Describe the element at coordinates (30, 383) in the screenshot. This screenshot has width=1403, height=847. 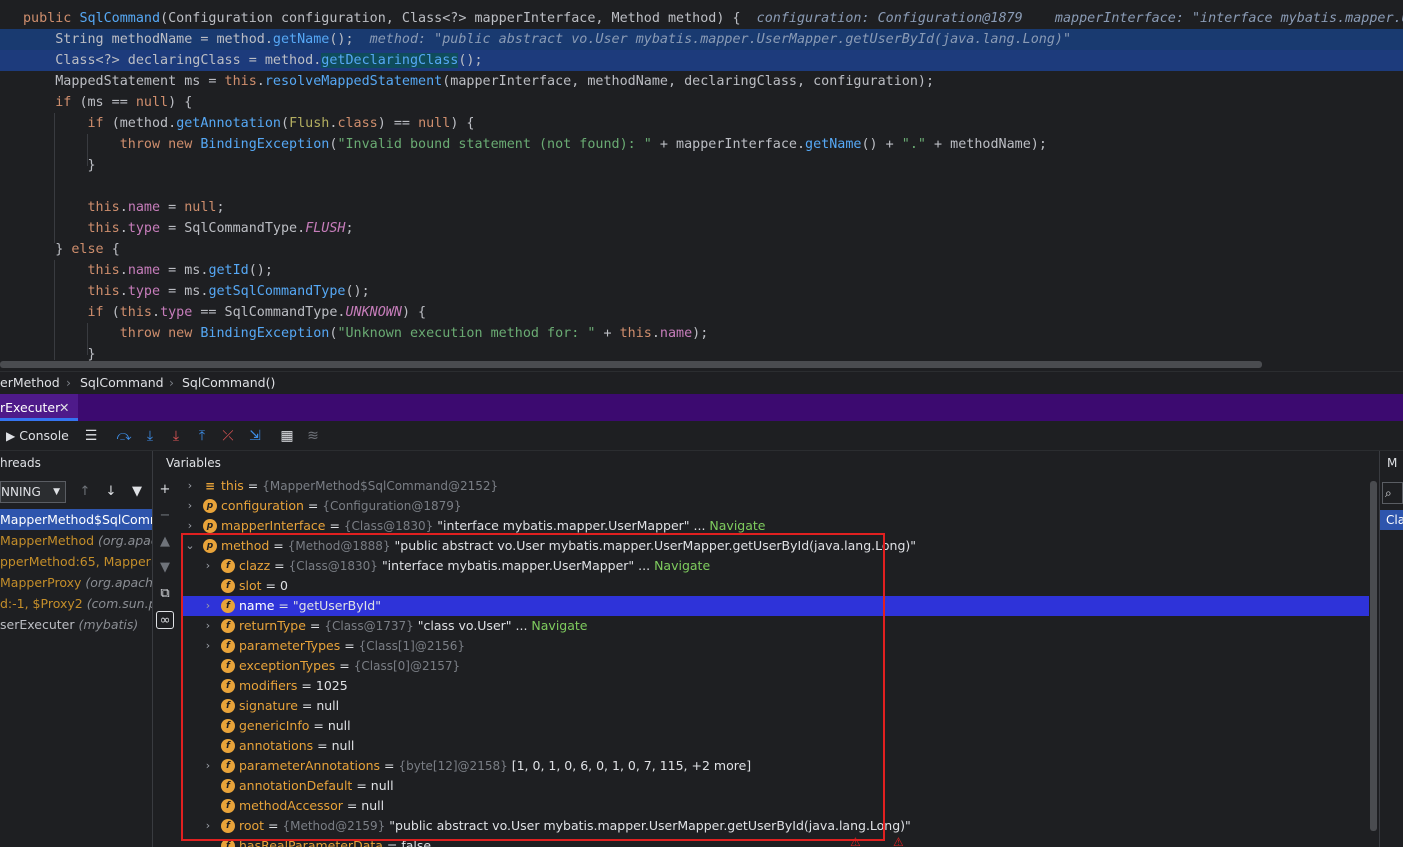
I see `breadcrumb-item-class: erMethod` at that location.